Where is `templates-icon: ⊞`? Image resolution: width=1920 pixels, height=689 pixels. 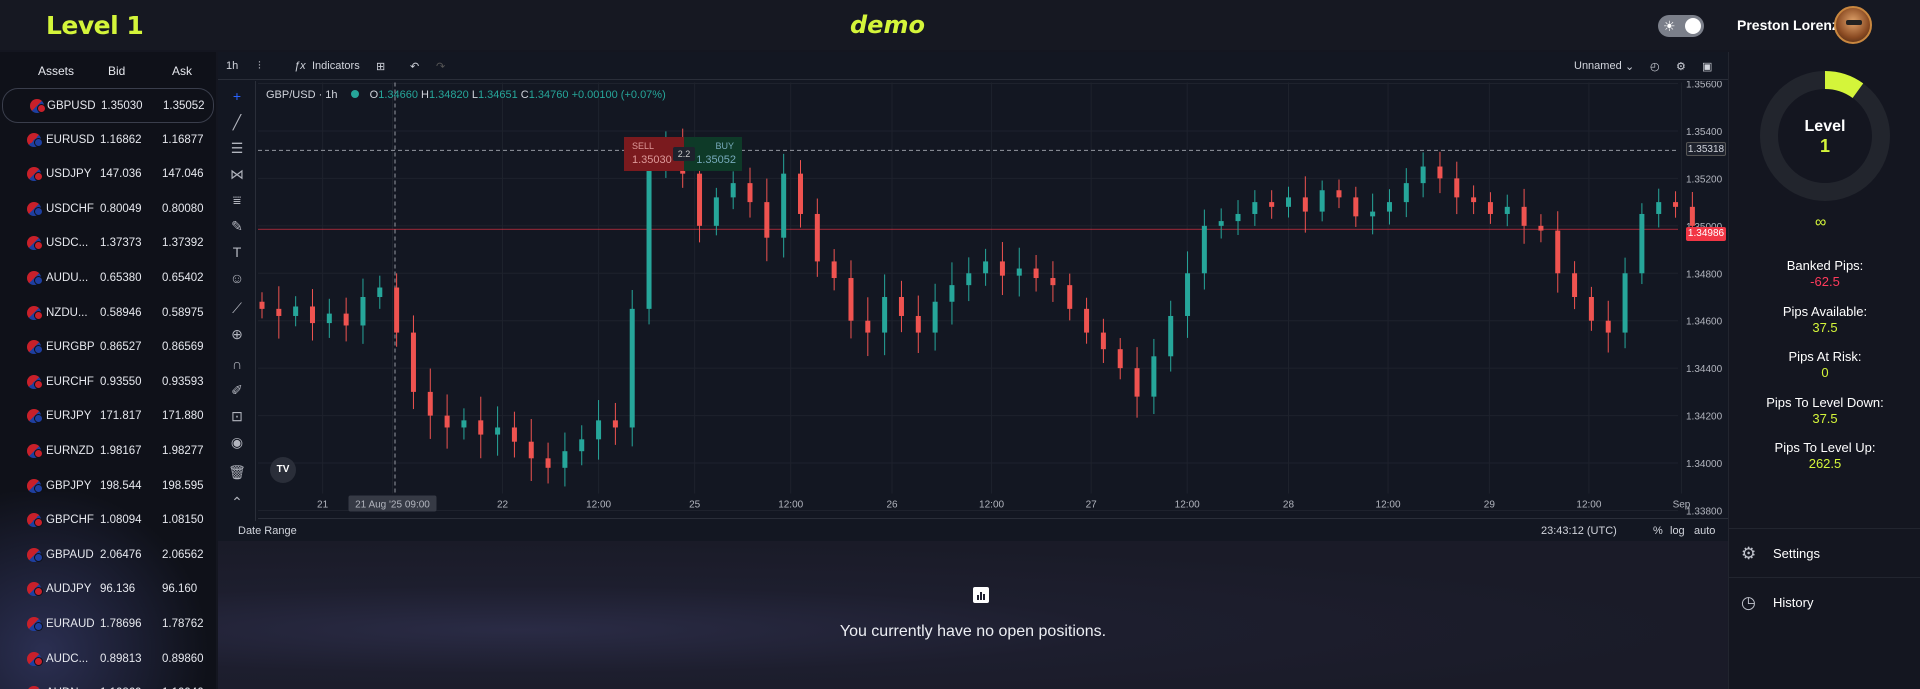
templates-icon: ⊞ is located at coordinates (380, 66).